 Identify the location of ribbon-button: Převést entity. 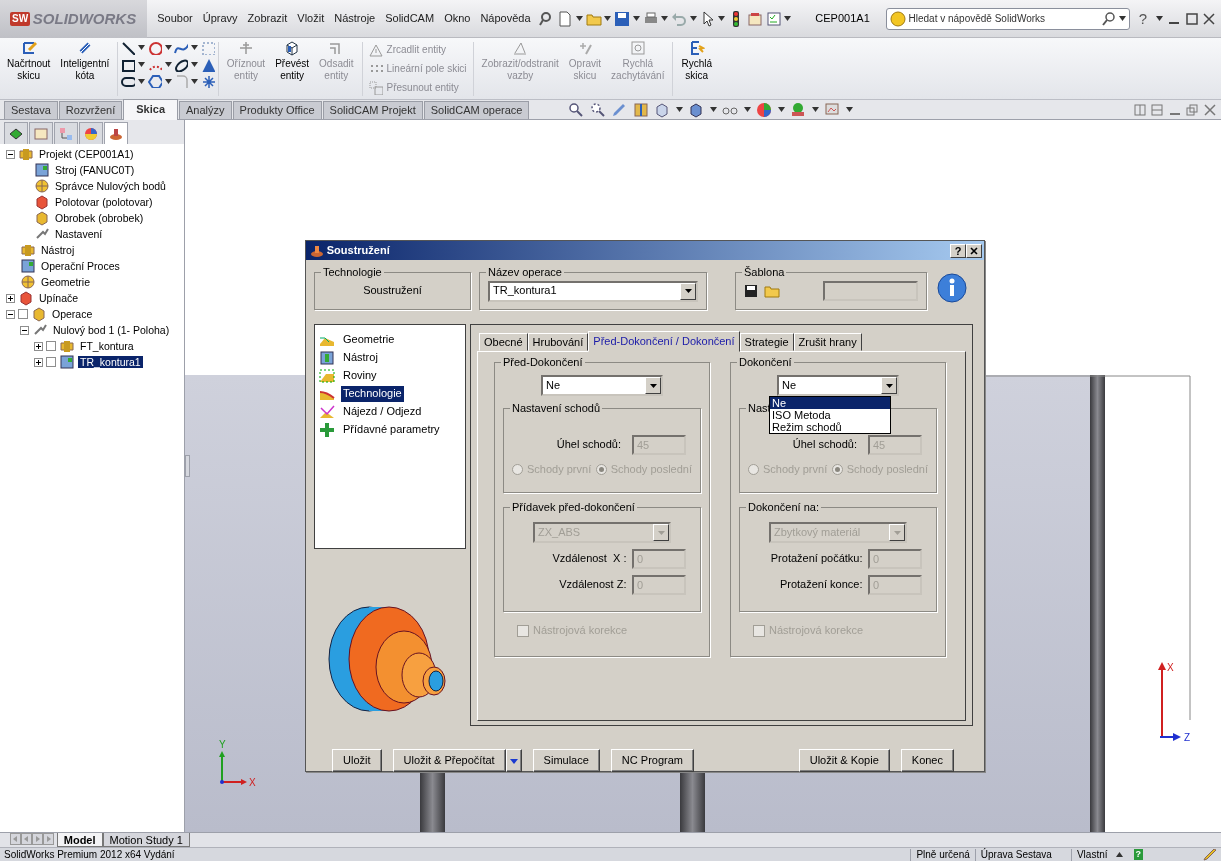
(292, 60).